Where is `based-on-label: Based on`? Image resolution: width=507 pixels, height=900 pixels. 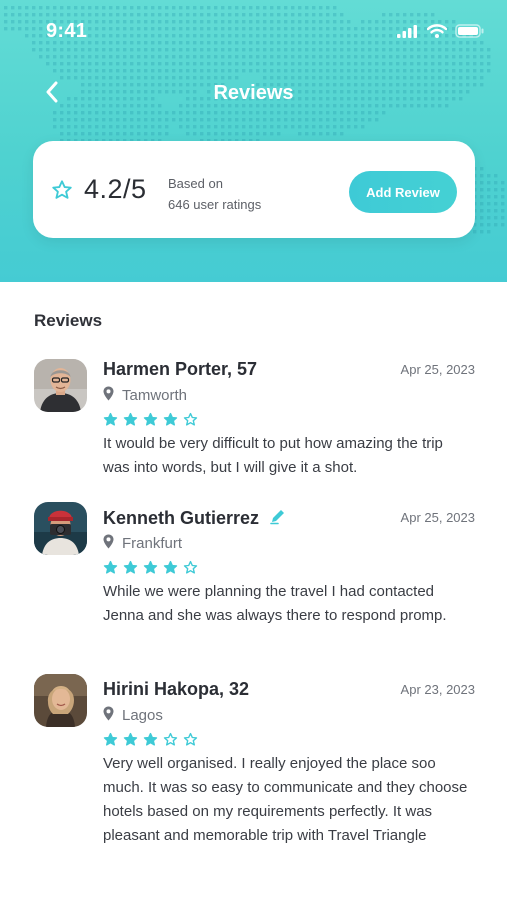 based-on-label: Based on is located at coordinates (195, 183).